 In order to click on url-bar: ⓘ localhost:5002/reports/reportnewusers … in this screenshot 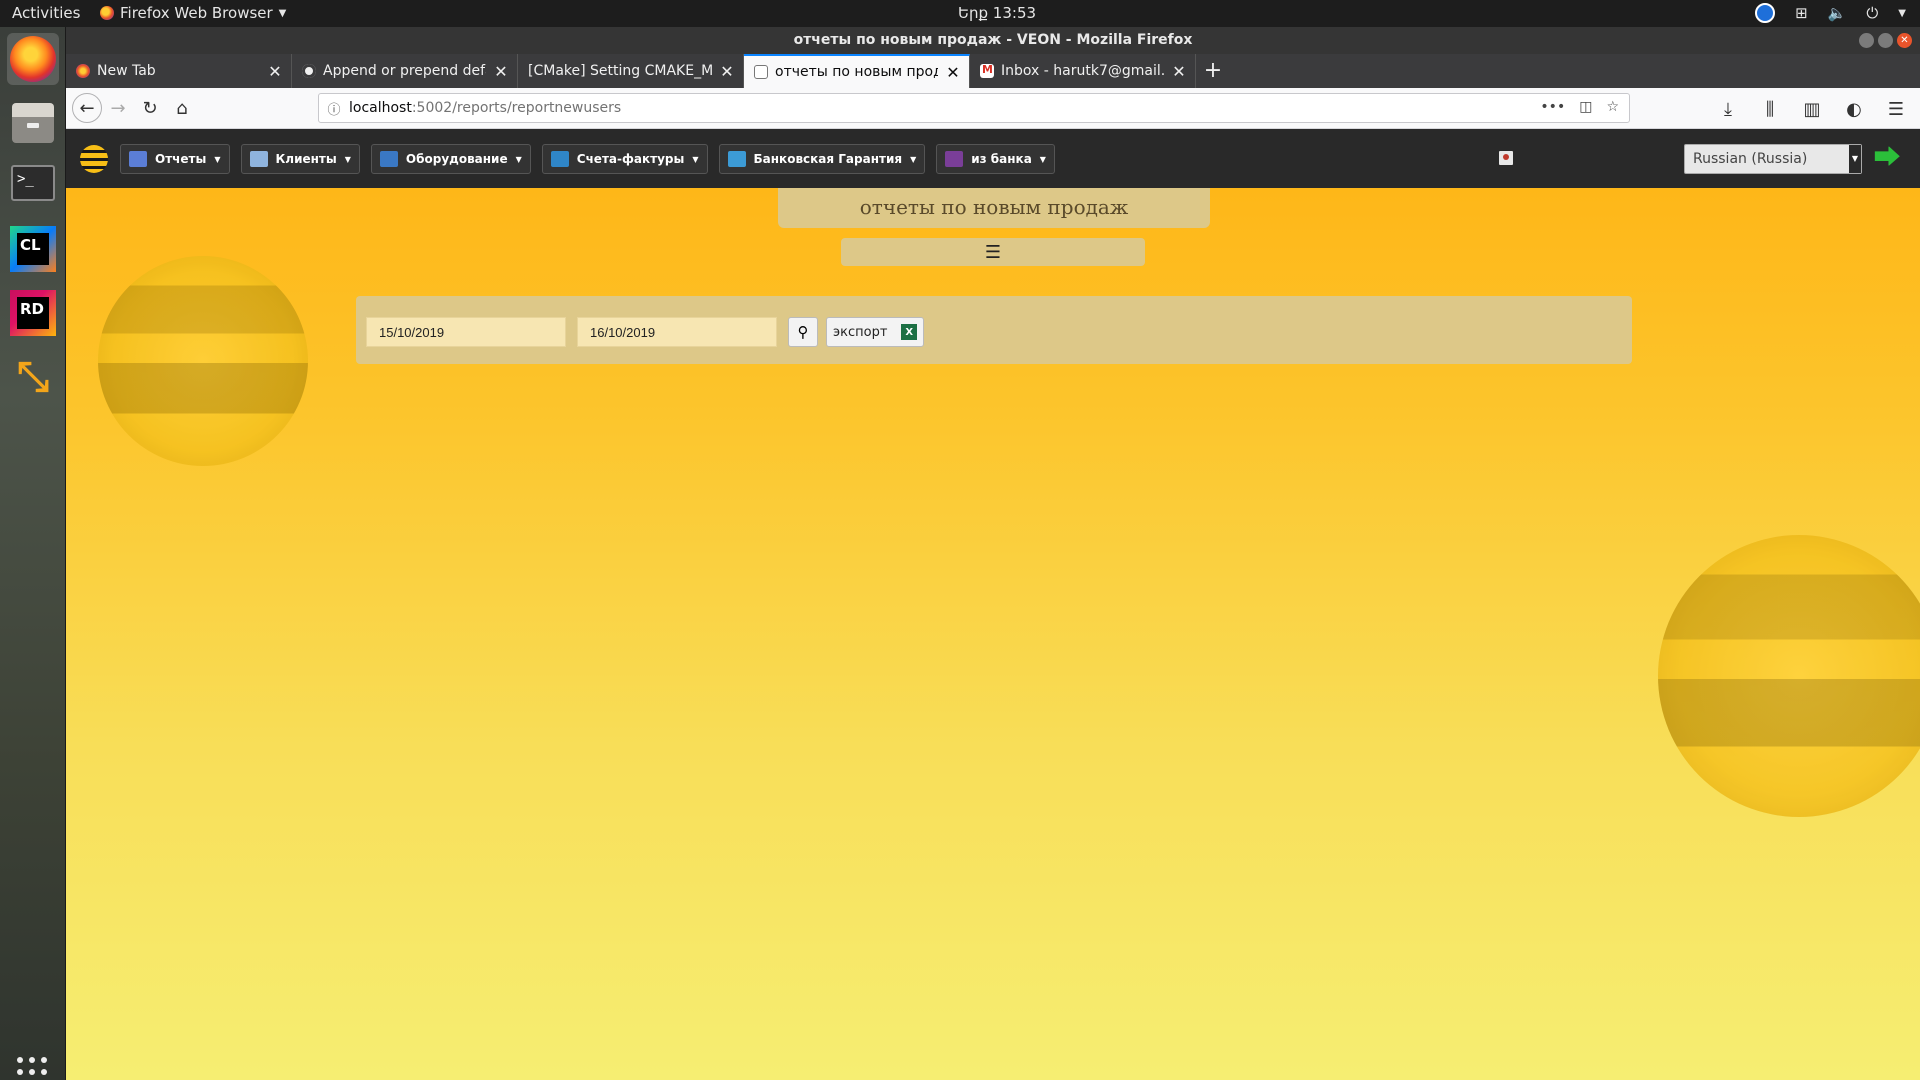, I will do `click(974, 108)`.